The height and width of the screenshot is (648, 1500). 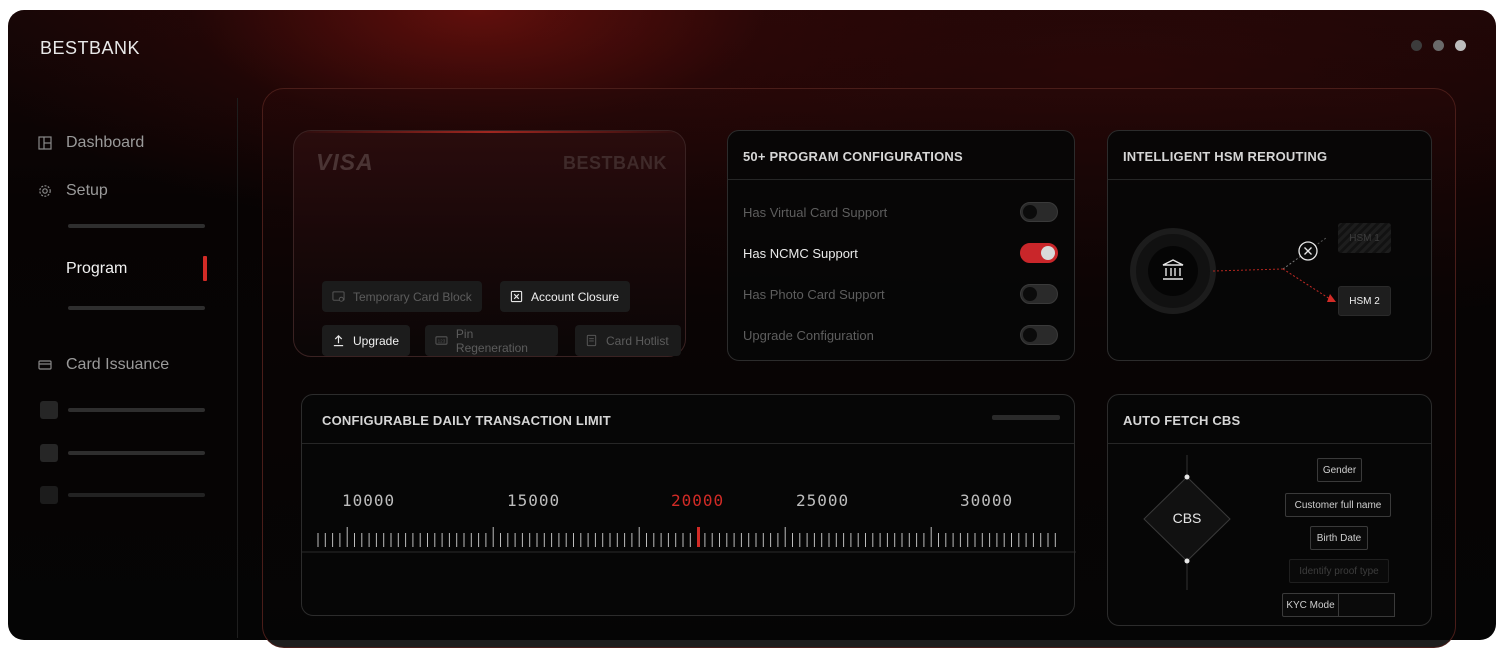 I want to click on sidebar-item-setup: Setup, so click(x=73, y=191).